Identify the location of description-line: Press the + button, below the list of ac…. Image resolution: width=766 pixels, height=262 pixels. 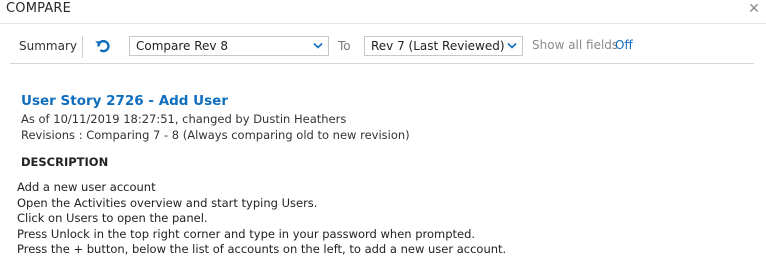
(262, 249).